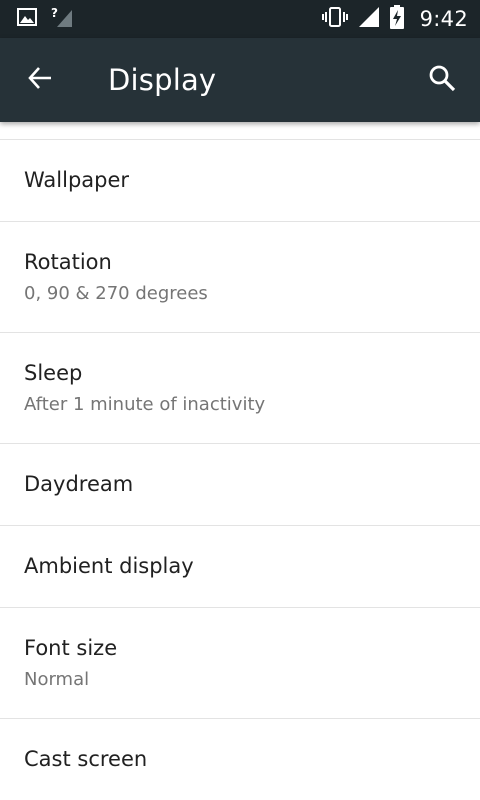  I want to click on setting-font-size: Font size Normal, so click(240, 663).